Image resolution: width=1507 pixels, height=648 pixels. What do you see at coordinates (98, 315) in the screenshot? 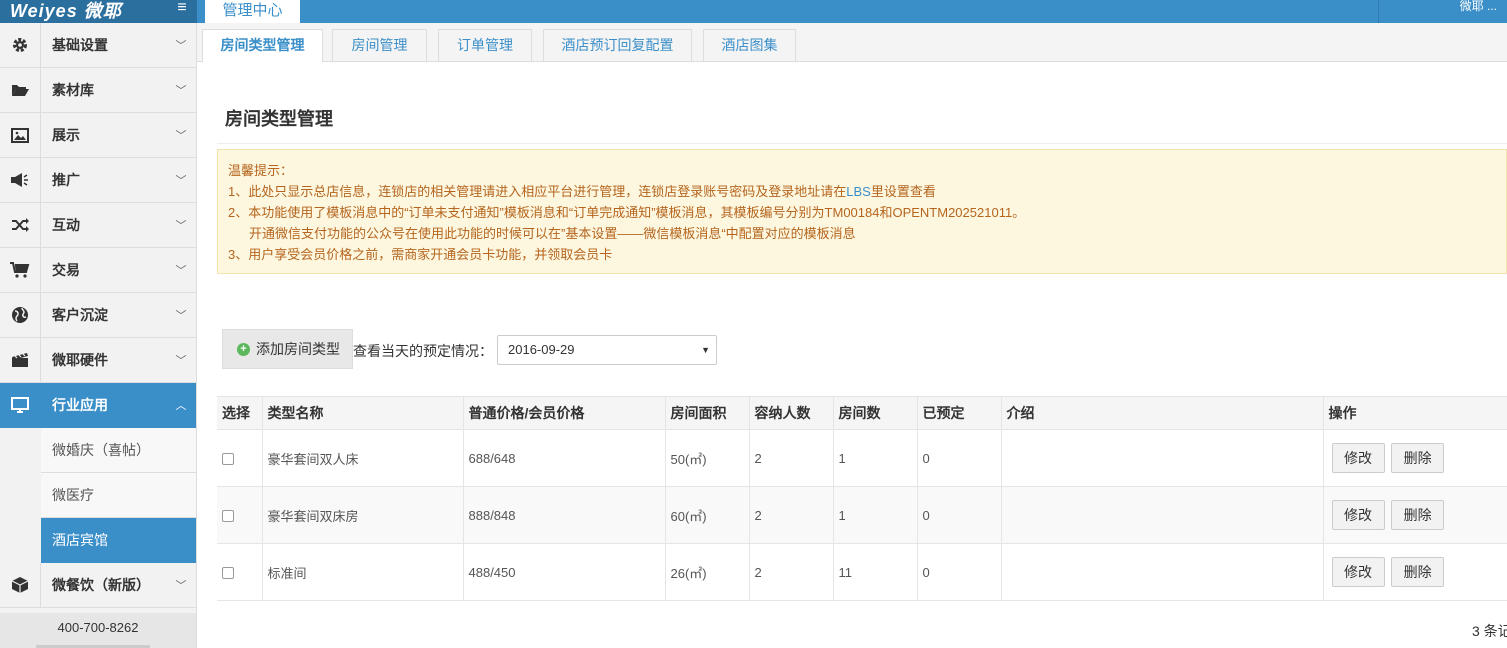
I see `sidebar-item-customer: 客户沉淀 ﹀` at bounding box center [98, 315].